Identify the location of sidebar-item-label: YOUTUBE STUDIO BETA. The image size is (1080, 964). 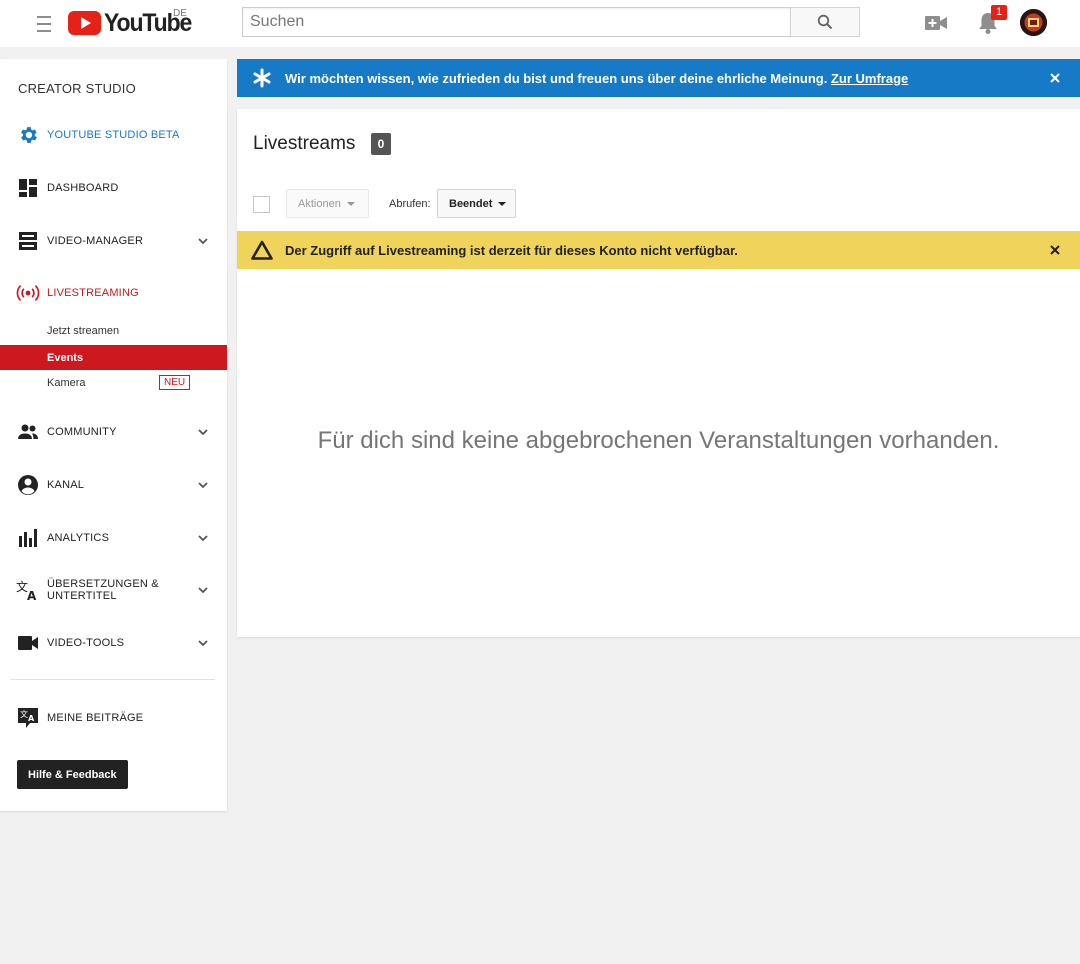
(113, 135).